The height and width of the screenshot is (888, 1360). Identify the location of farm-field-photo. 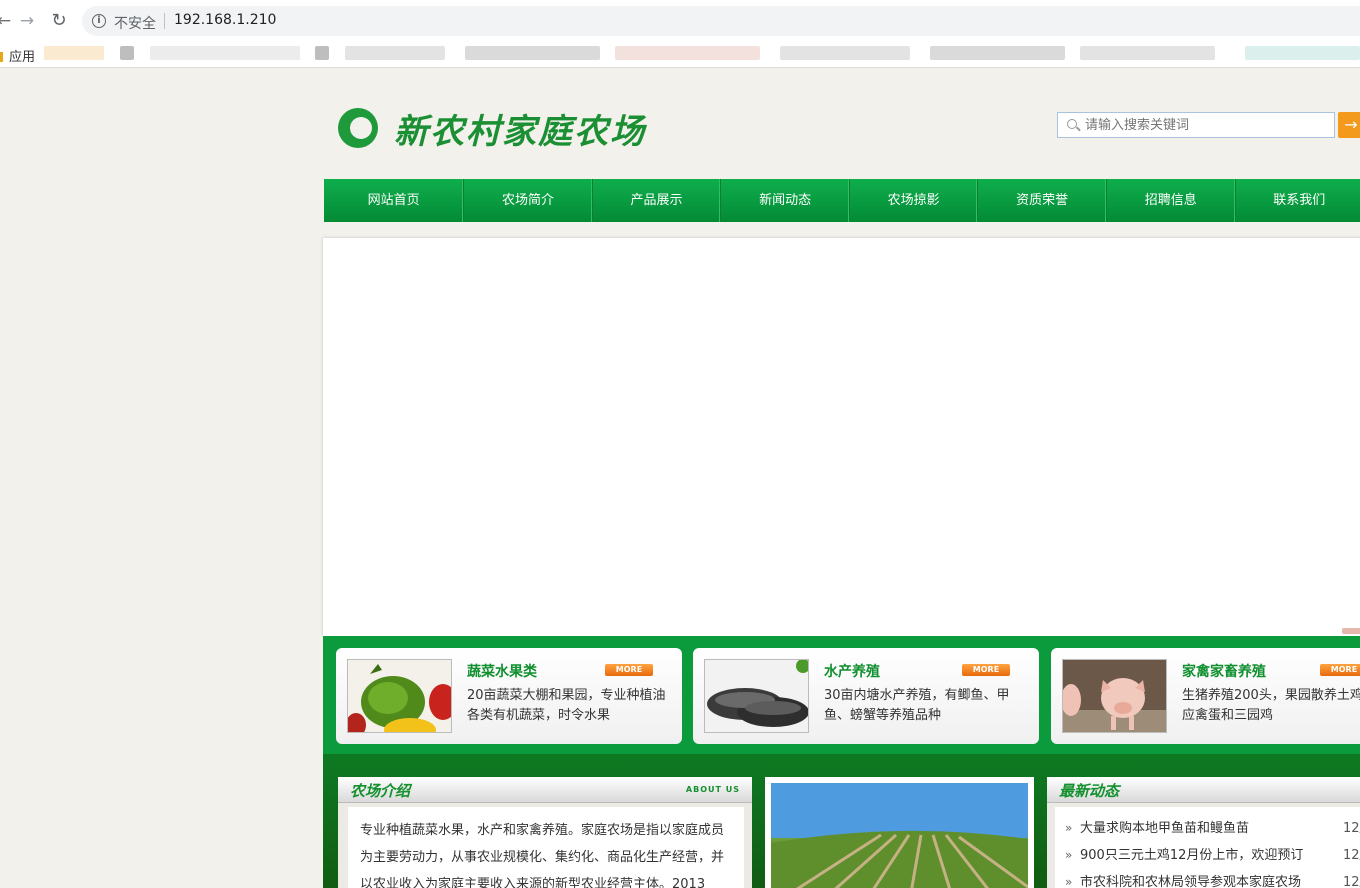
(899, 835).